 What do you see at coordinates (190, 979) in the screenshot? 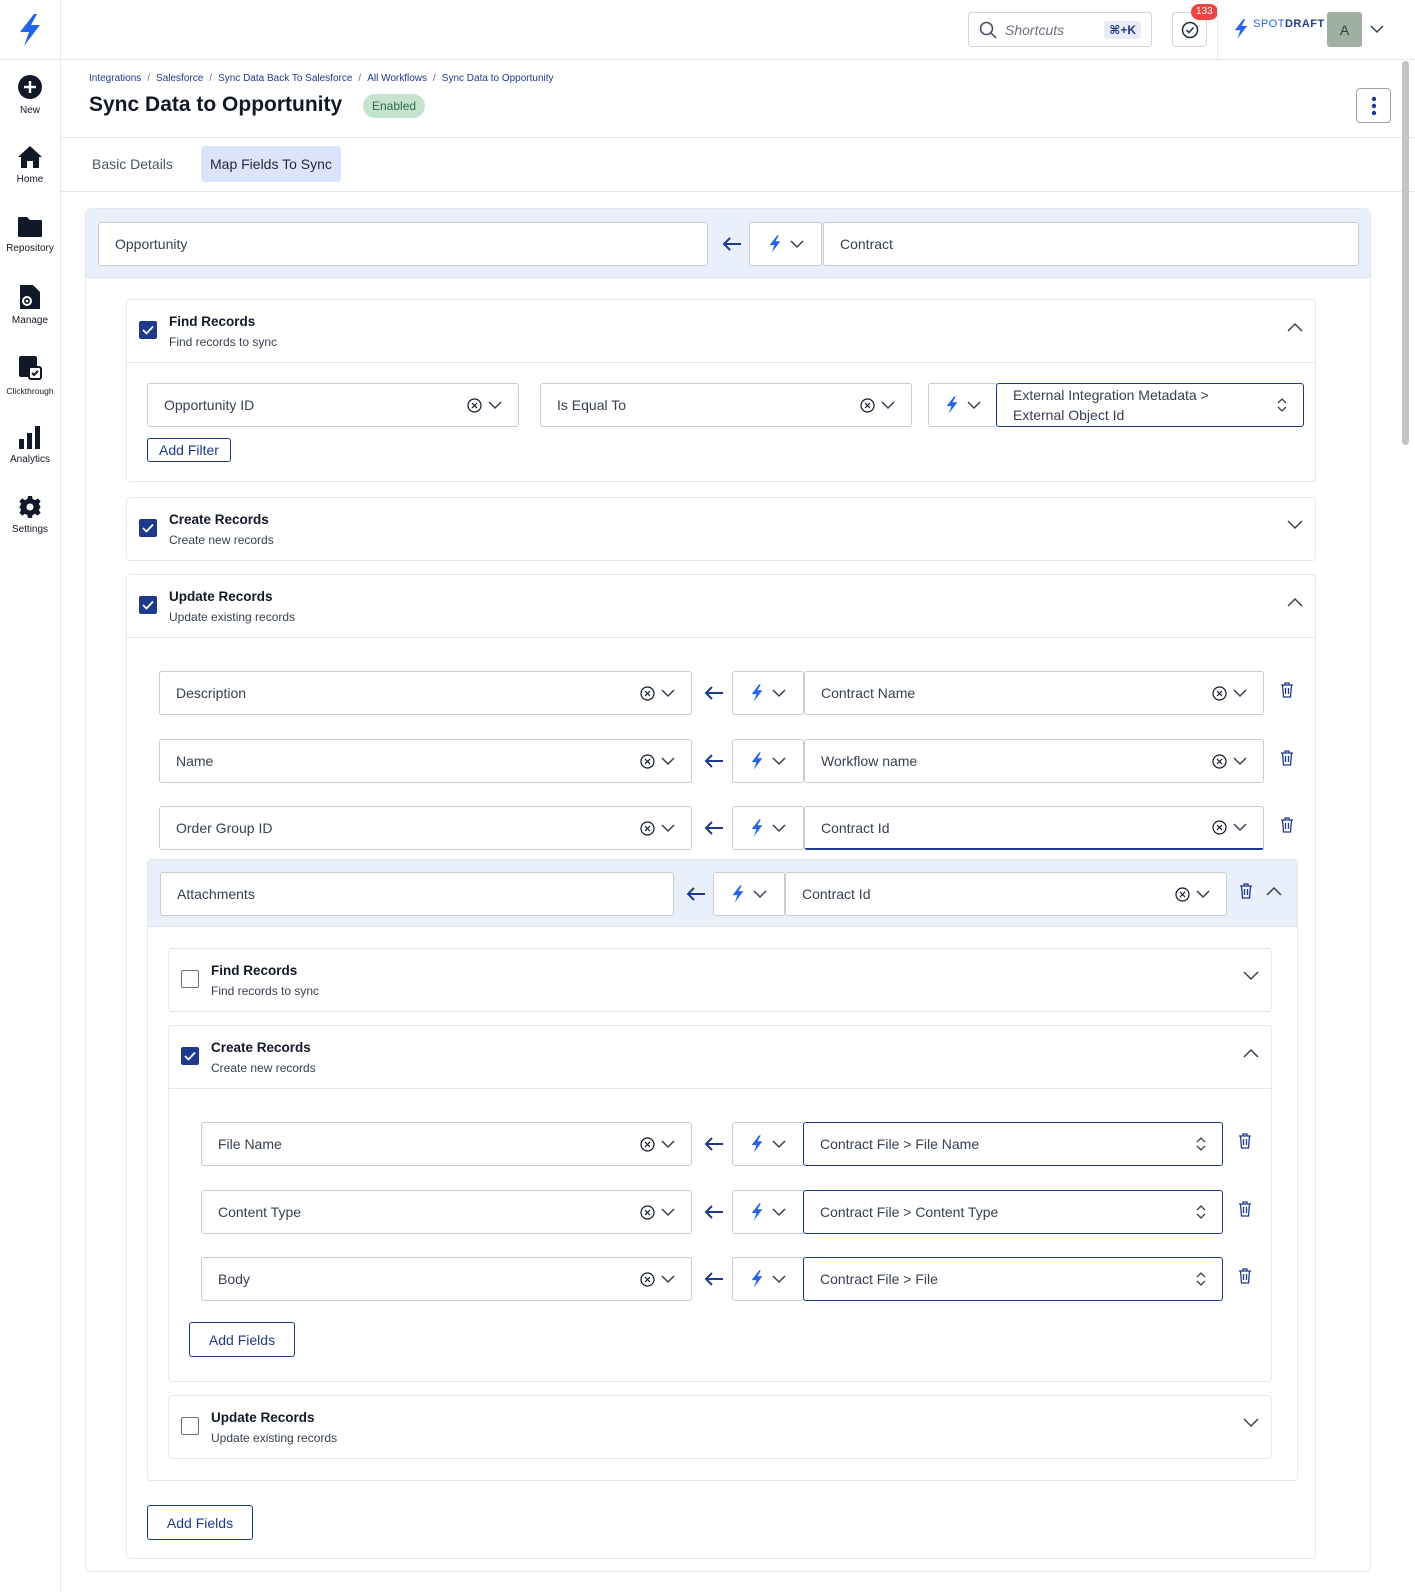
I see `nested-find-records-checkbox` at bounding box center [190, 979].